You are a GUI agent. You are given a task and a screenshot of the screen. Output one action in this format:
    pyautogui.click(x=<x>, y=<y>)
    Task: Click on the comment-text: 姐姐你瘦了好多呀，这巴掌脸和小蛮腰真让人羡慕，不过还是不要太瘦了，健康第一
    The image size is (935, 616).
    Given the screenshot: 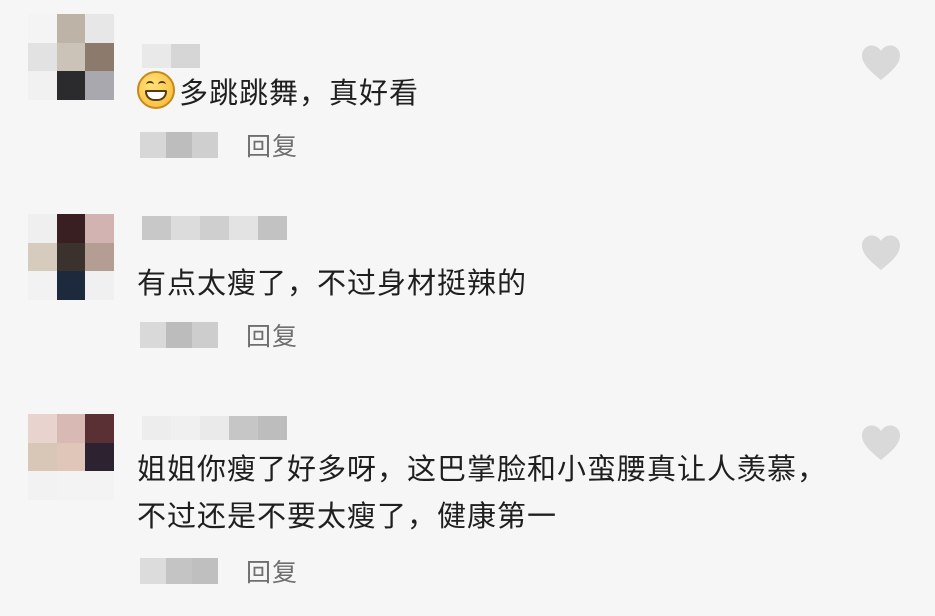 What is the action you would take?
    pyautogui.click(x=482, y=493)
    